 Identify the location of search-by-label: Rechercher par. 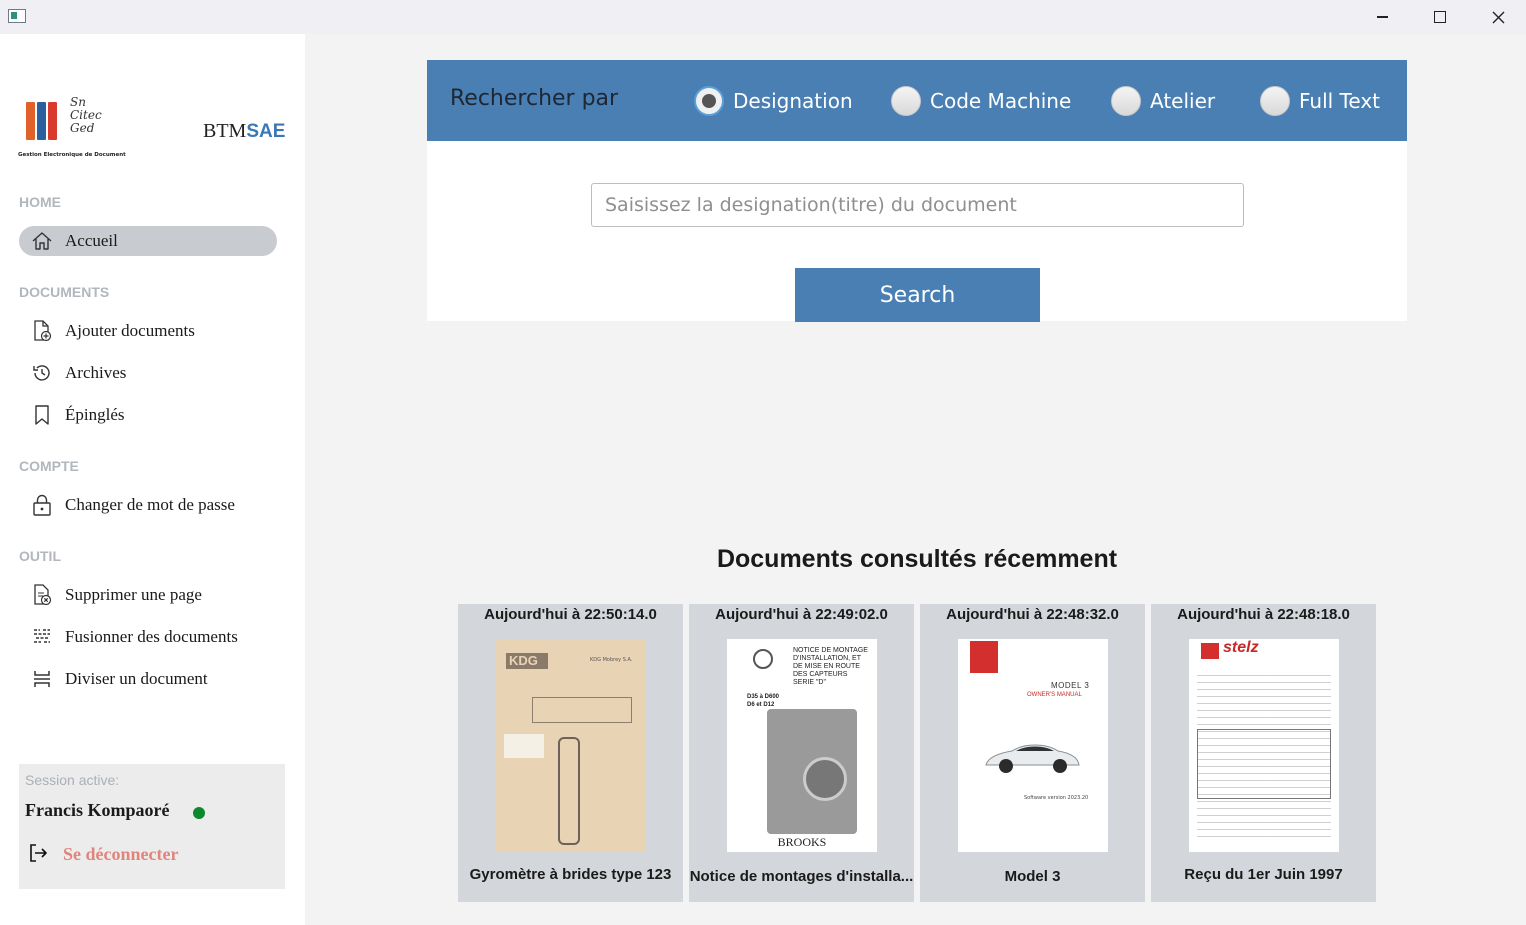
(534, 98).